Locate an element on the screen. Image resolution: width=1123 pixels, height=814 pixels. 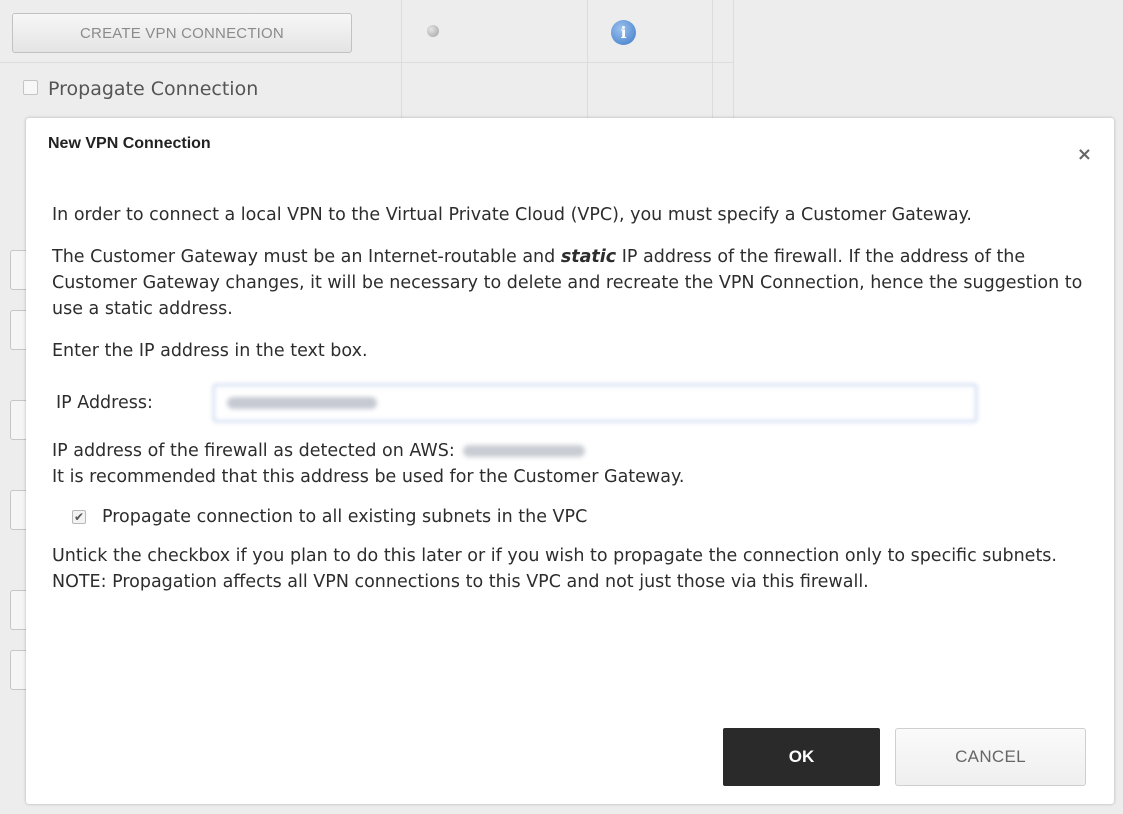
static-emphasis: static is located at coordinates (588, 257).